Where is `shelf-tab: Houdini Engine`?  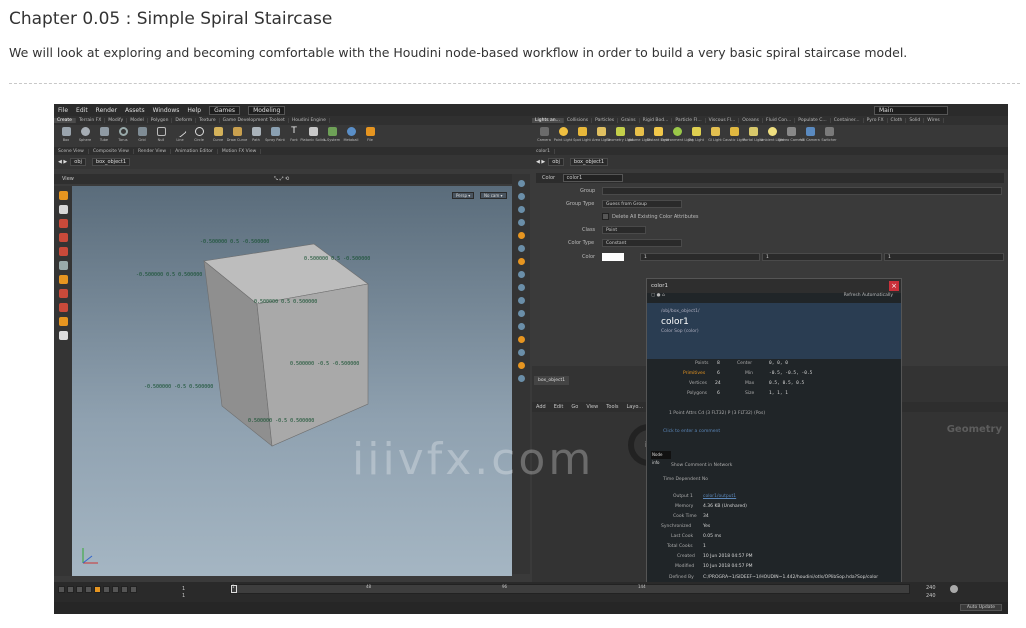
shelf-tab: Houdini Engine is located at coordinates (309, 120).